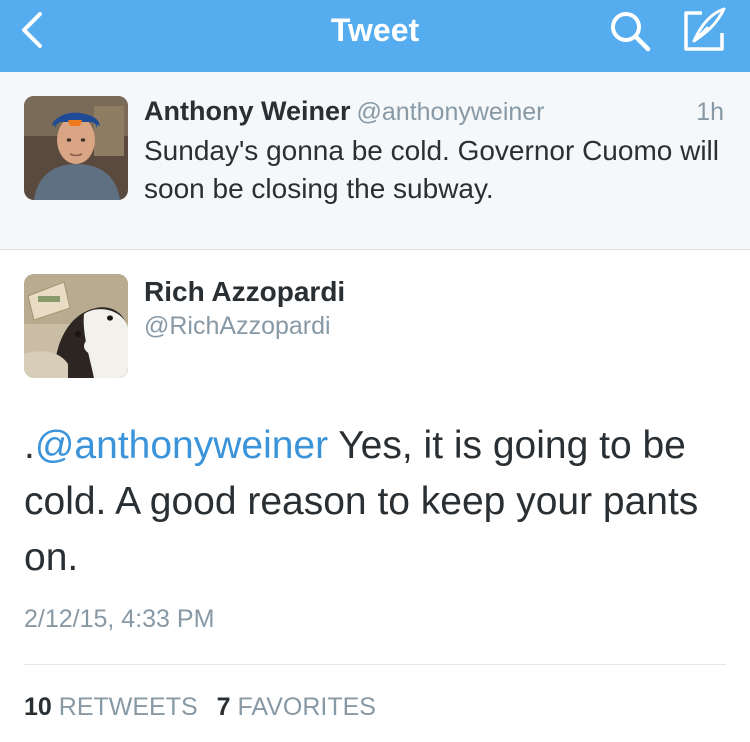 The image size is (750, 742). Describe the element at coordinates (451, 112) in the screenshot. I see `reply-to-handle: @anthonyweiner` at that location.